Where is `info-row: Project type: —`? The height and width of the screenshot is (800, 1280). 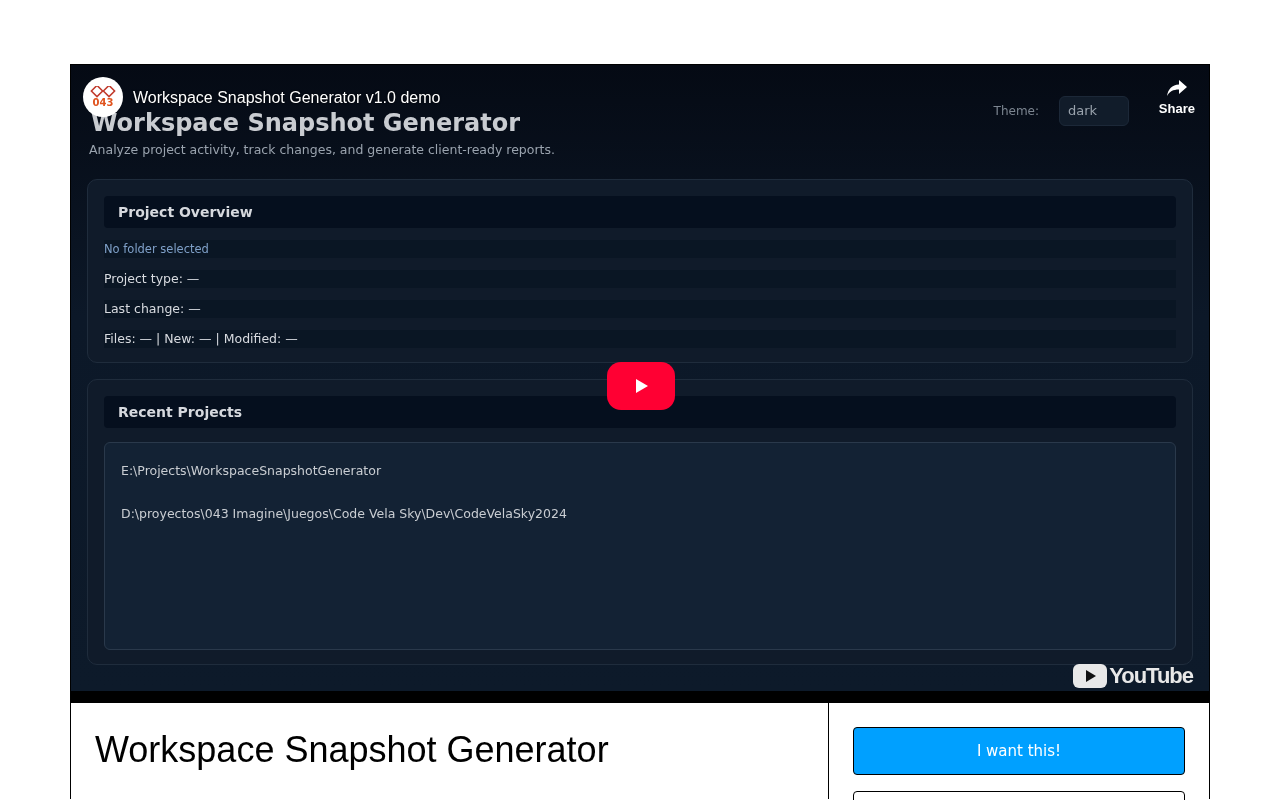 info-row: Project type: — is located at coordinates (640, 279).